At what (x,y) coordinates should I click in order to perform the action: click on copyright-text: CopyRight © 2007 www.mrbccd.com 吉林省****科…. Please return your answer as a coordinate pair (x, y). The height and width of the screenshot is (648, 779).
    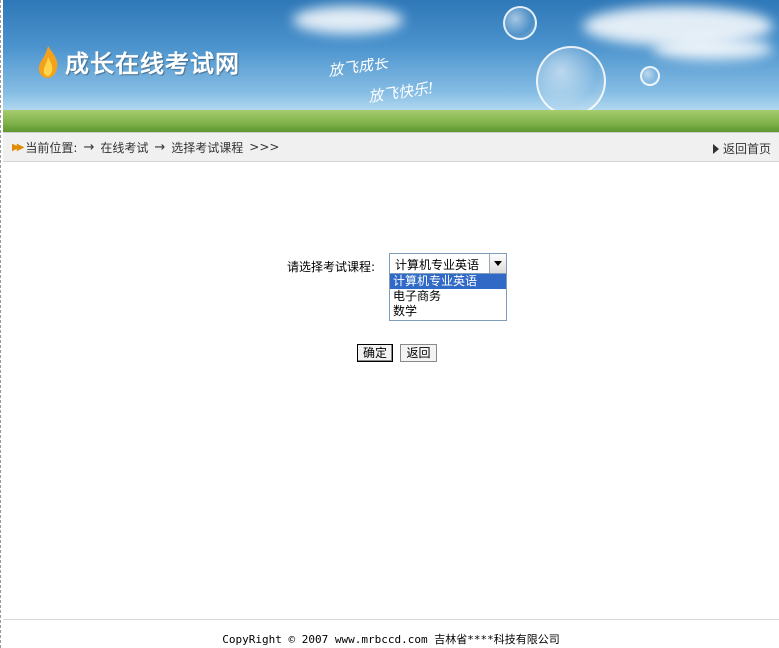
    Looking at the image, I should click on (391, 639).